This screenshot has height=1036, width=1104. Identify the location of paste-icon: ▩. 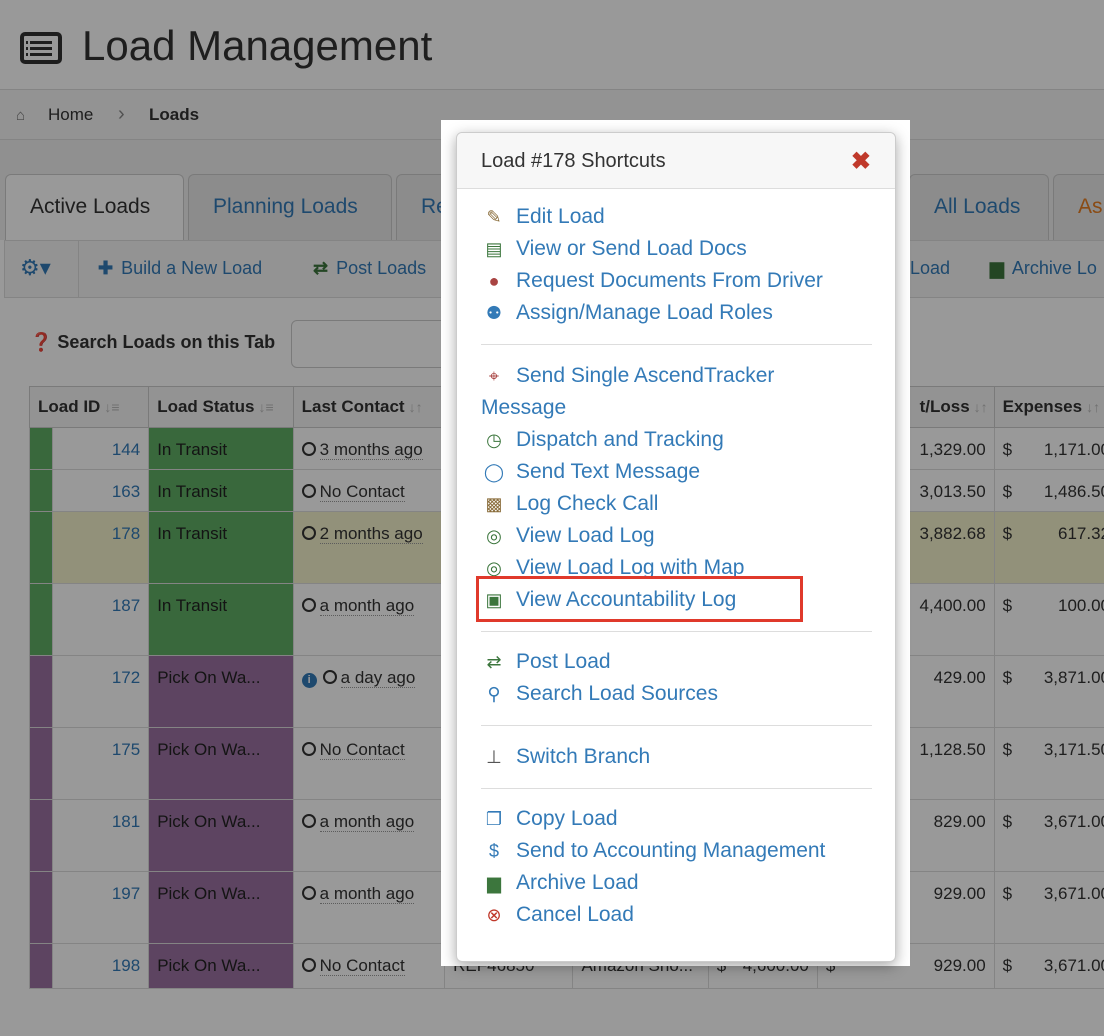
(494, 504).